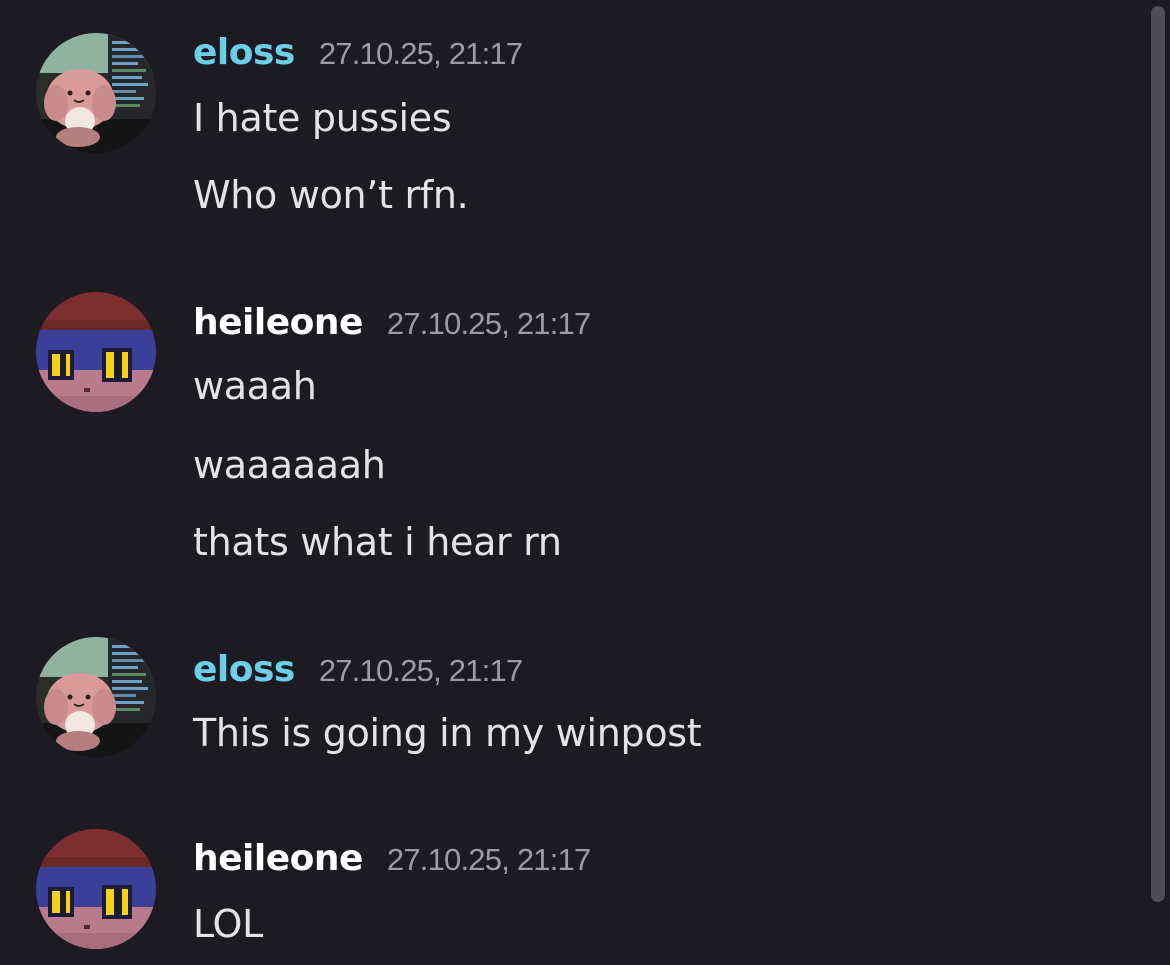 This screenshot has width=1170, height=965. Describe the element at coordinates (377, 542) in the screenshot. I see `message-text: thats what i hear rn` at that location.